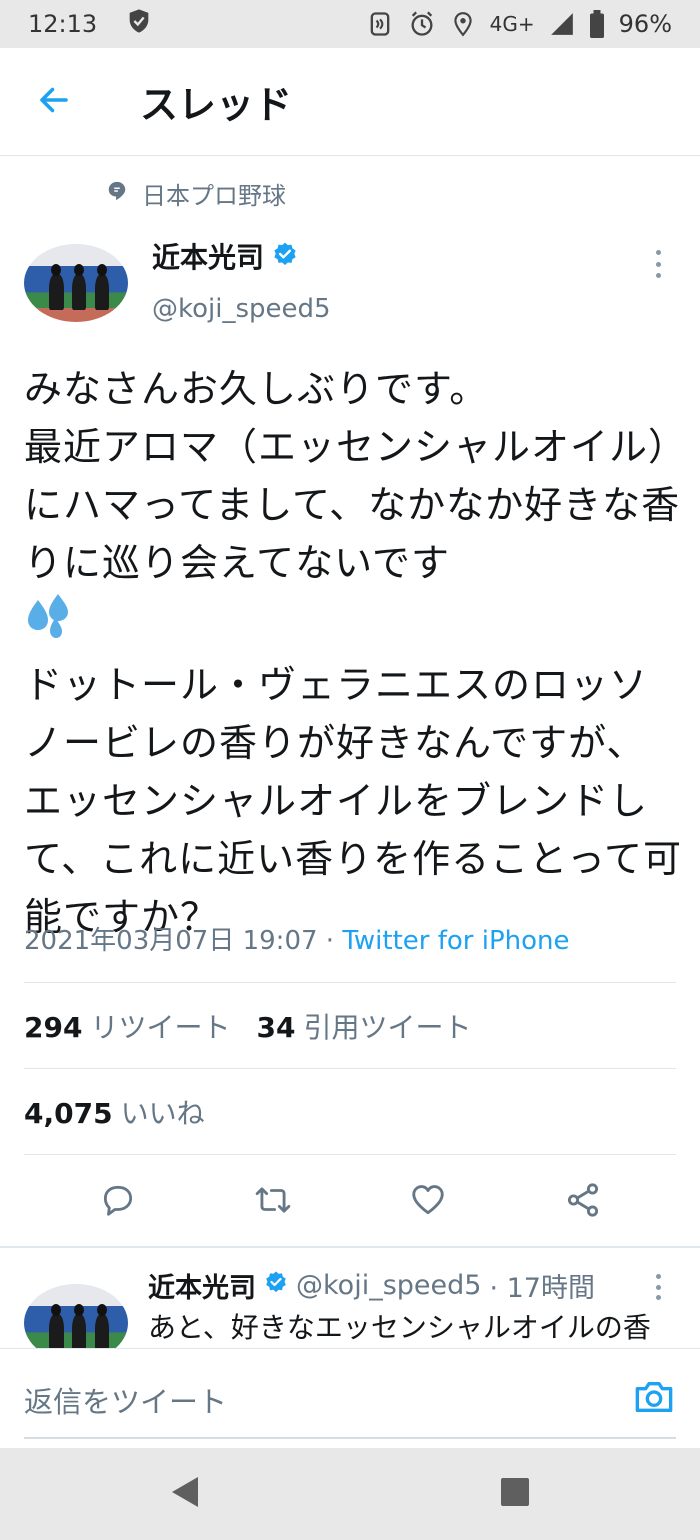 The image size is (700, 1540). Describe the element at coordinates (160, 1027) in the screenshot. I see `retweets-label: リツイート` at that location.